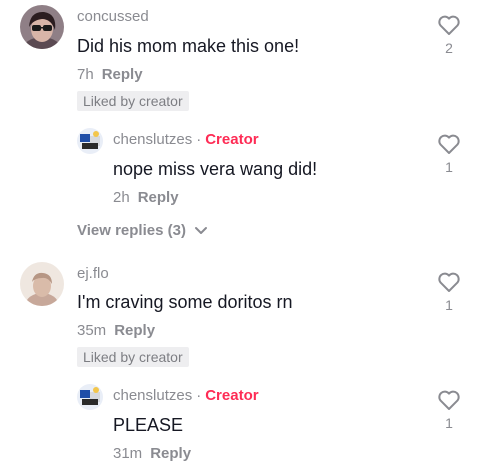 The width and height of the screenshot is (480, 470). Describe the element at coordinates (121, 197) in the screenshot. I see `reply-time: 2h` at that location.